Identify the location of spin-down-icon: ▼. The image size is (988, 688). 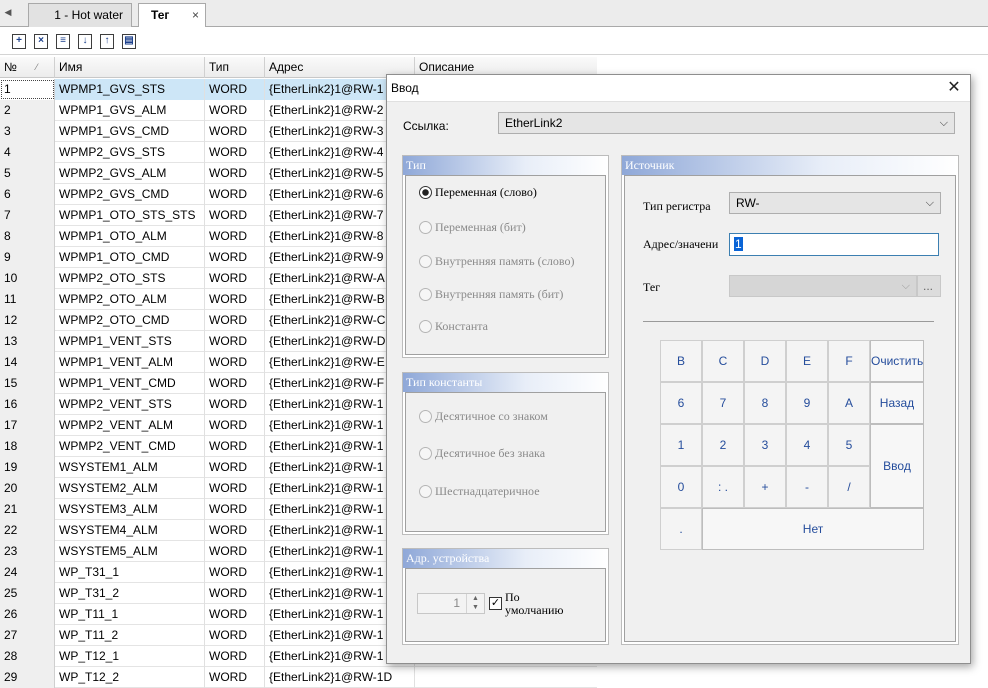
(475, 607).